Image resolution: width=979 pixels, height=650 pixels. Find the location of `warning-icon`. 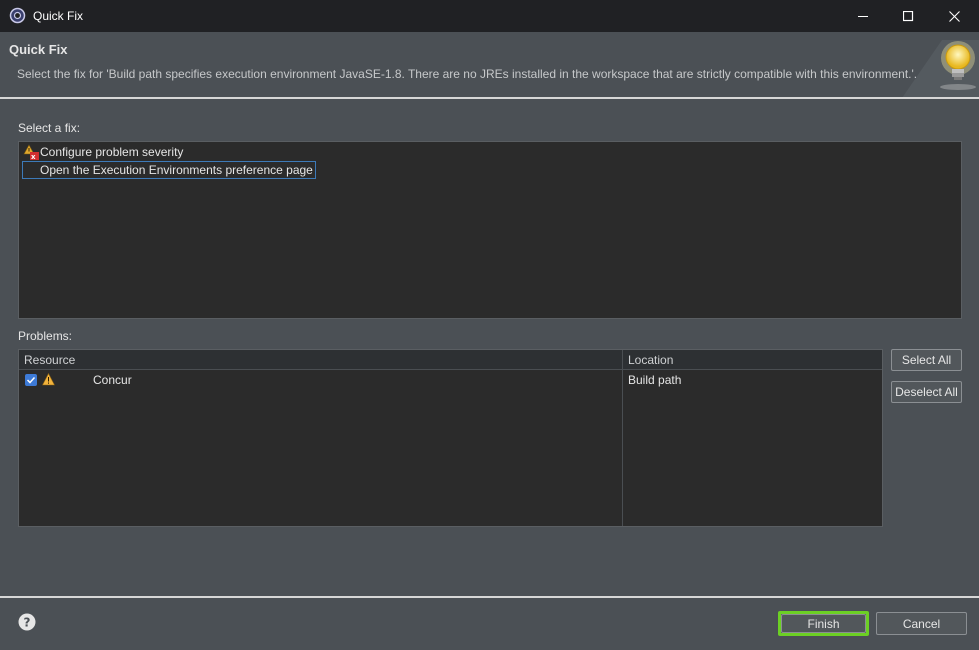

warning-icon is located at coordinates (48, 379).